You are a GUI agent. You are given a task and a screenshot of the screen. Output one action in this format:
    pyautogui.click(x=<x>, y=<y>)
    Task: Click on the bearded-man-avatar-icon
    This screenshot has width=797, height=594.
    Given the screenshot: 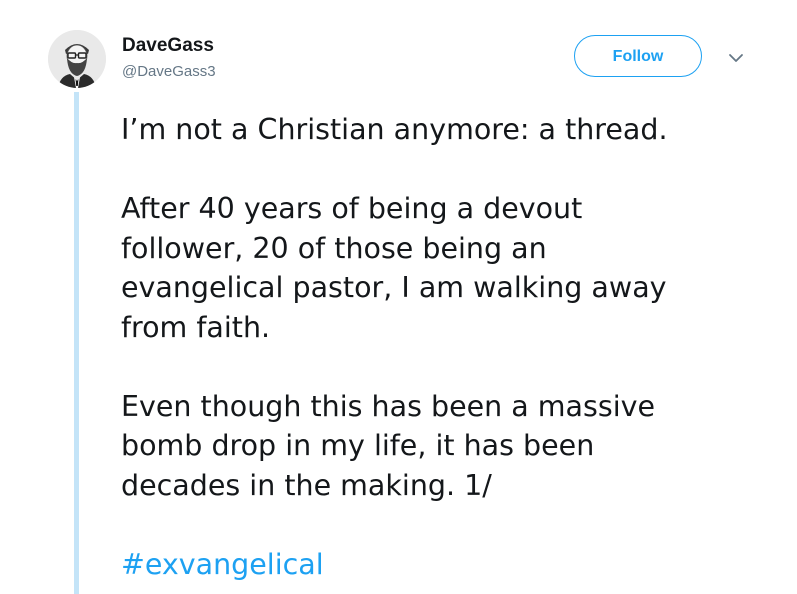 What is the action you would take?
    pyautogui.click(x=77, y=59)
    